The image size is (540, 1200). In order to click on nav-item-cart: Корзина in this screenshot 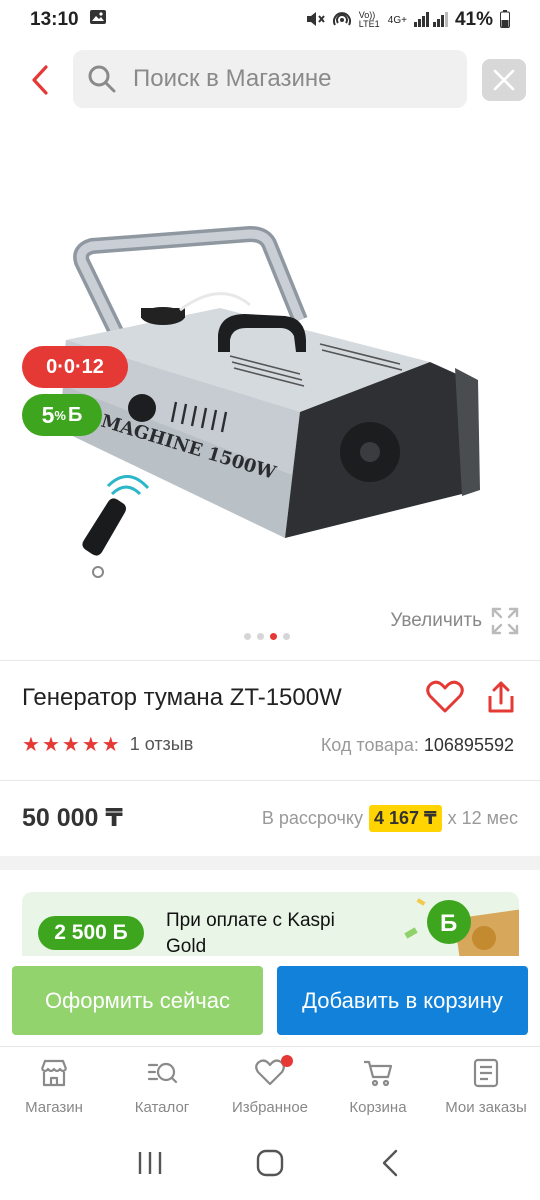, I will do `click(378, 1086)`.